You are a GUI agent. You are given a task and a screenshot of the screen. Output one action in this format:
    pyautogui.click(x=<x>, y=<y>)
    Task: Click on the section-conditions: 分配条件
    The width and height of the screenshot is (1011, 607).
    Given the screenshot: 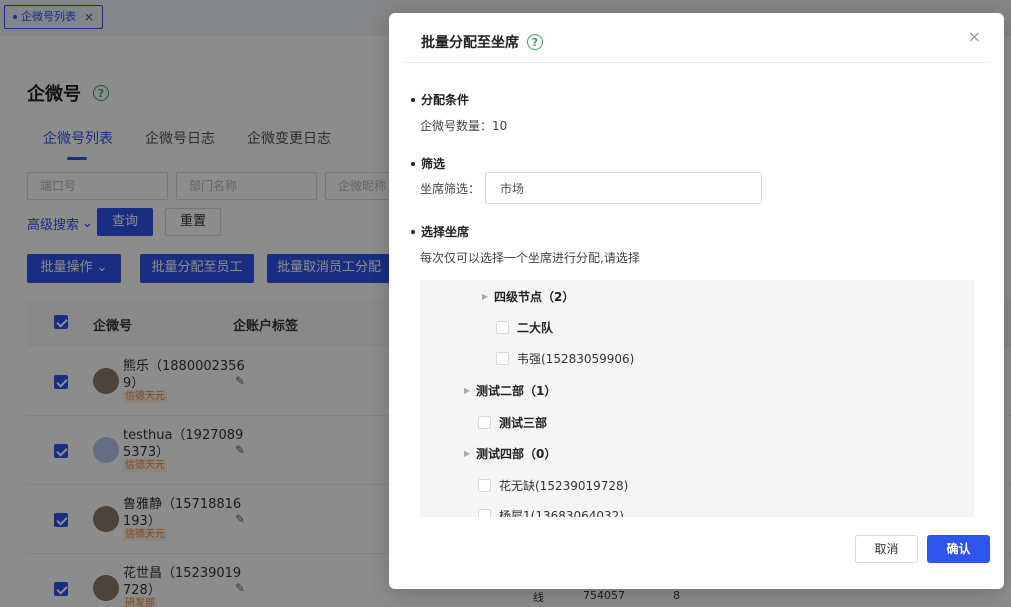 What is the action you would take?
    pyautogui.click(x=440, y=99)
    